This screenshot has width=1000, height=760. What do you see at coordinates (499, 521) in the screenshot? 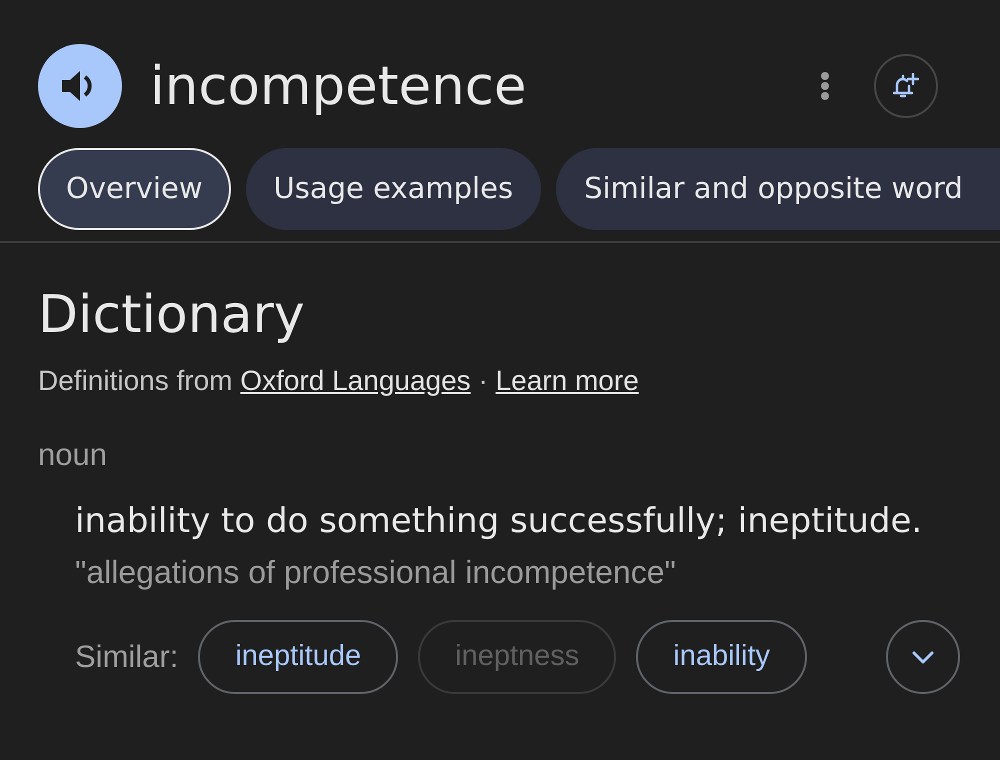
I see `definition-text: inability to do something successfully; ineptitude.` at bounding box center [499, 521].